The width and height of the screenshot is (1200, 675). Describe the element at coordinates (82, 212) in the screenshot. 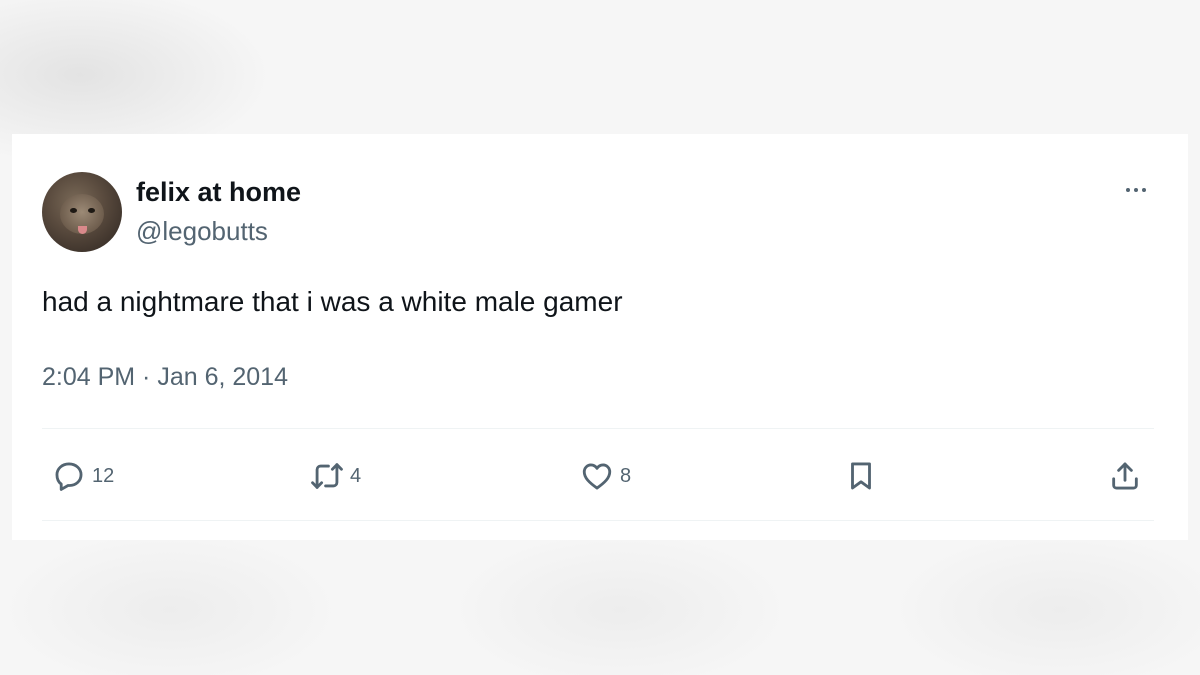

I see `avatar` at that location.